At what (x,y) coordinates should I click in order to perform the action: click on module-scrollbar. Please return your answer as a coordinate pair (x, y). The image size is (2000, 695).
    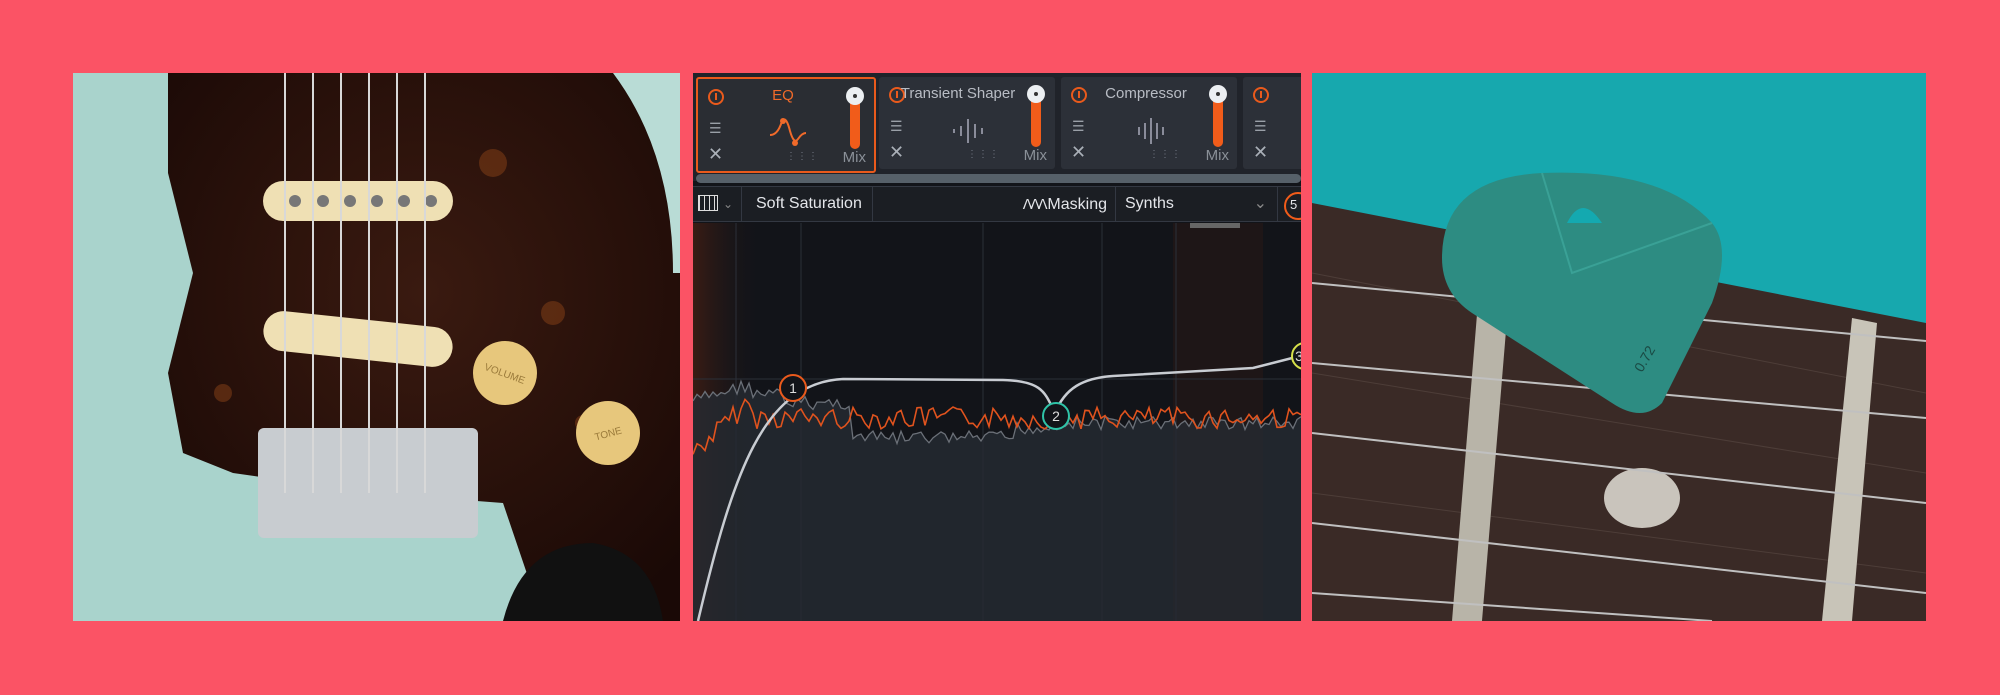
    Looking at the image, I should click on (998, 178).